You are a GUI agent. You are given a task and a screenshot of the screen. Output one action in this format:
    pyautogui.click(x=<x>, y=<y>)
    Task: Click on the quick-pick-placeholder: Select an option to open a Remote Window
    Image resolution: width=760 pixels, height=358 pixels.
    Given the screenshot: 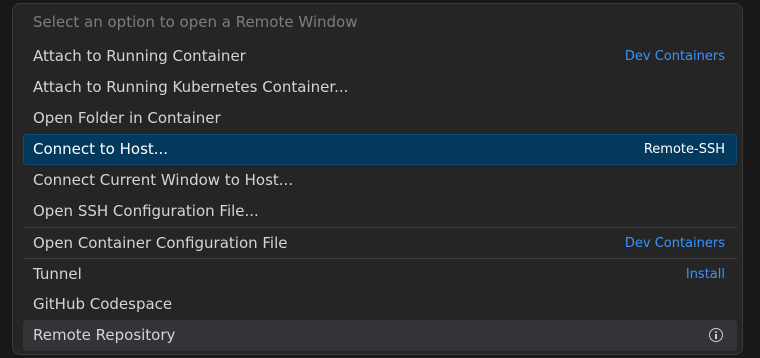 What is the action you would take?
    pyautogui.click(x=195, y=22)
    